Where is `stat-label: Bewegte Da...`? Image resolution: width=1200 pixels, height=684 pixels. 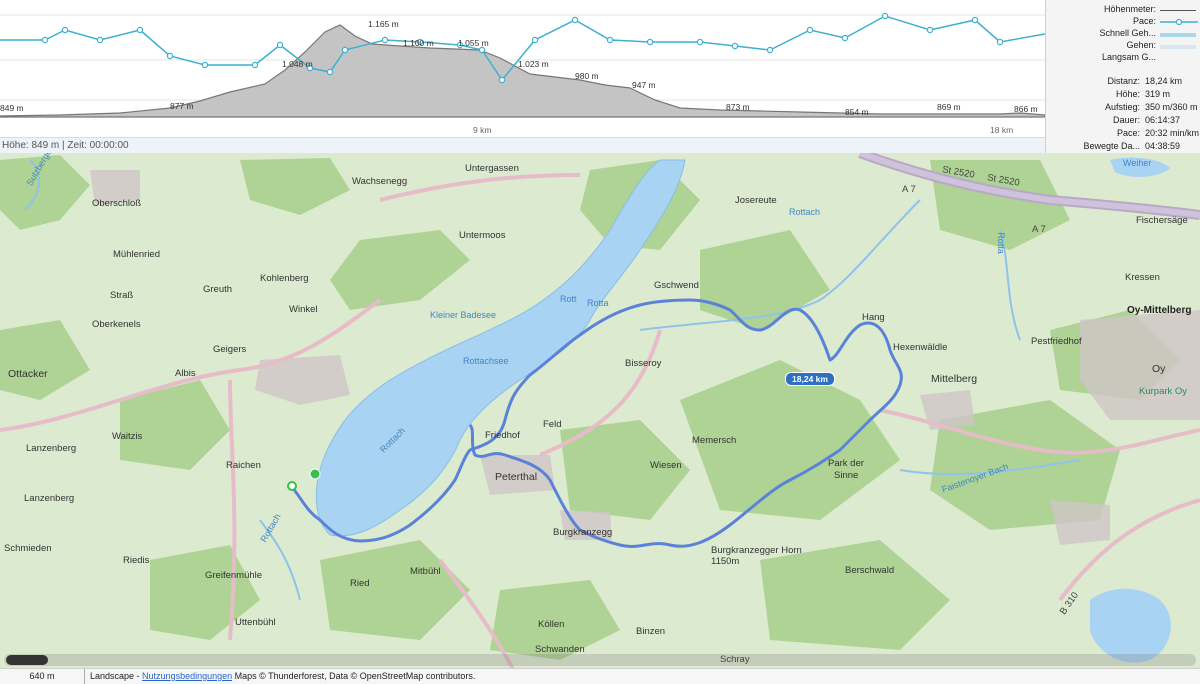 stat-label: Bewegte Da... is located at coordinates (1111, 146).